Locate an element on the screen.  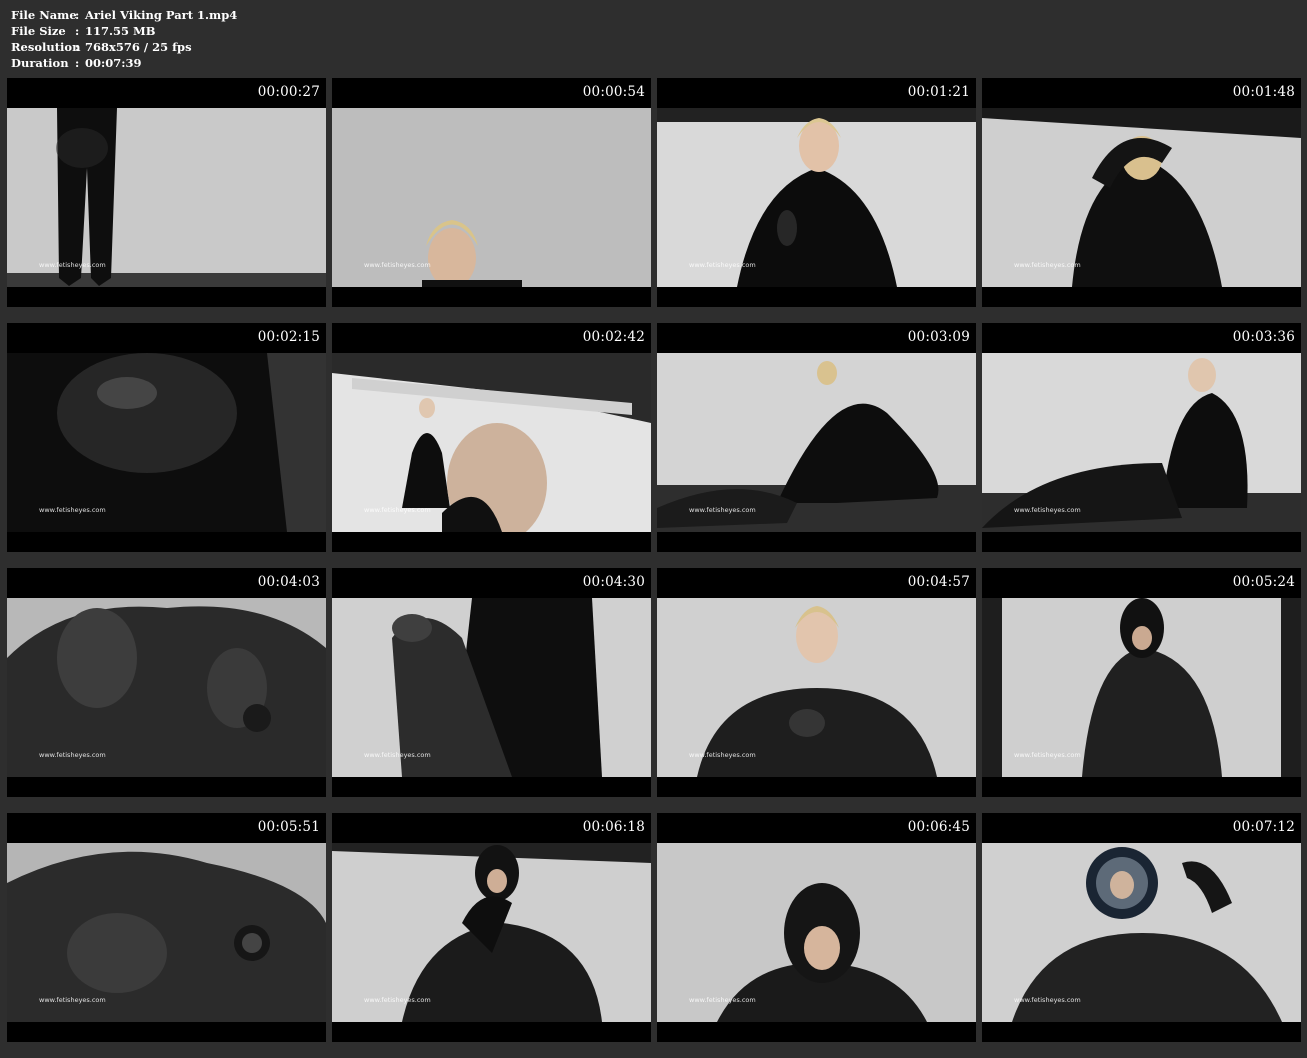
timestamp-label: 00:01:48 is located at coordinates (1263, 92).